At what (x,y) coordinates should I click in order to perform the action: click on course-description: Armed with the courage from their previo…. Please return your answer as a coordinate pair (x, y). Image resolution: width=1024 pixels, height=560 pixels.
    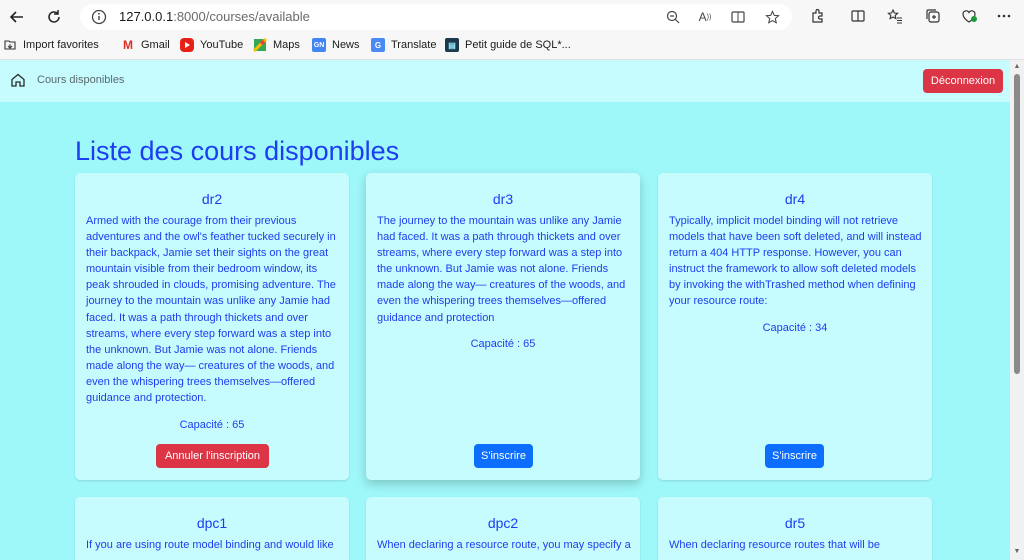
    Looking at the image, I should click on (211, 310).